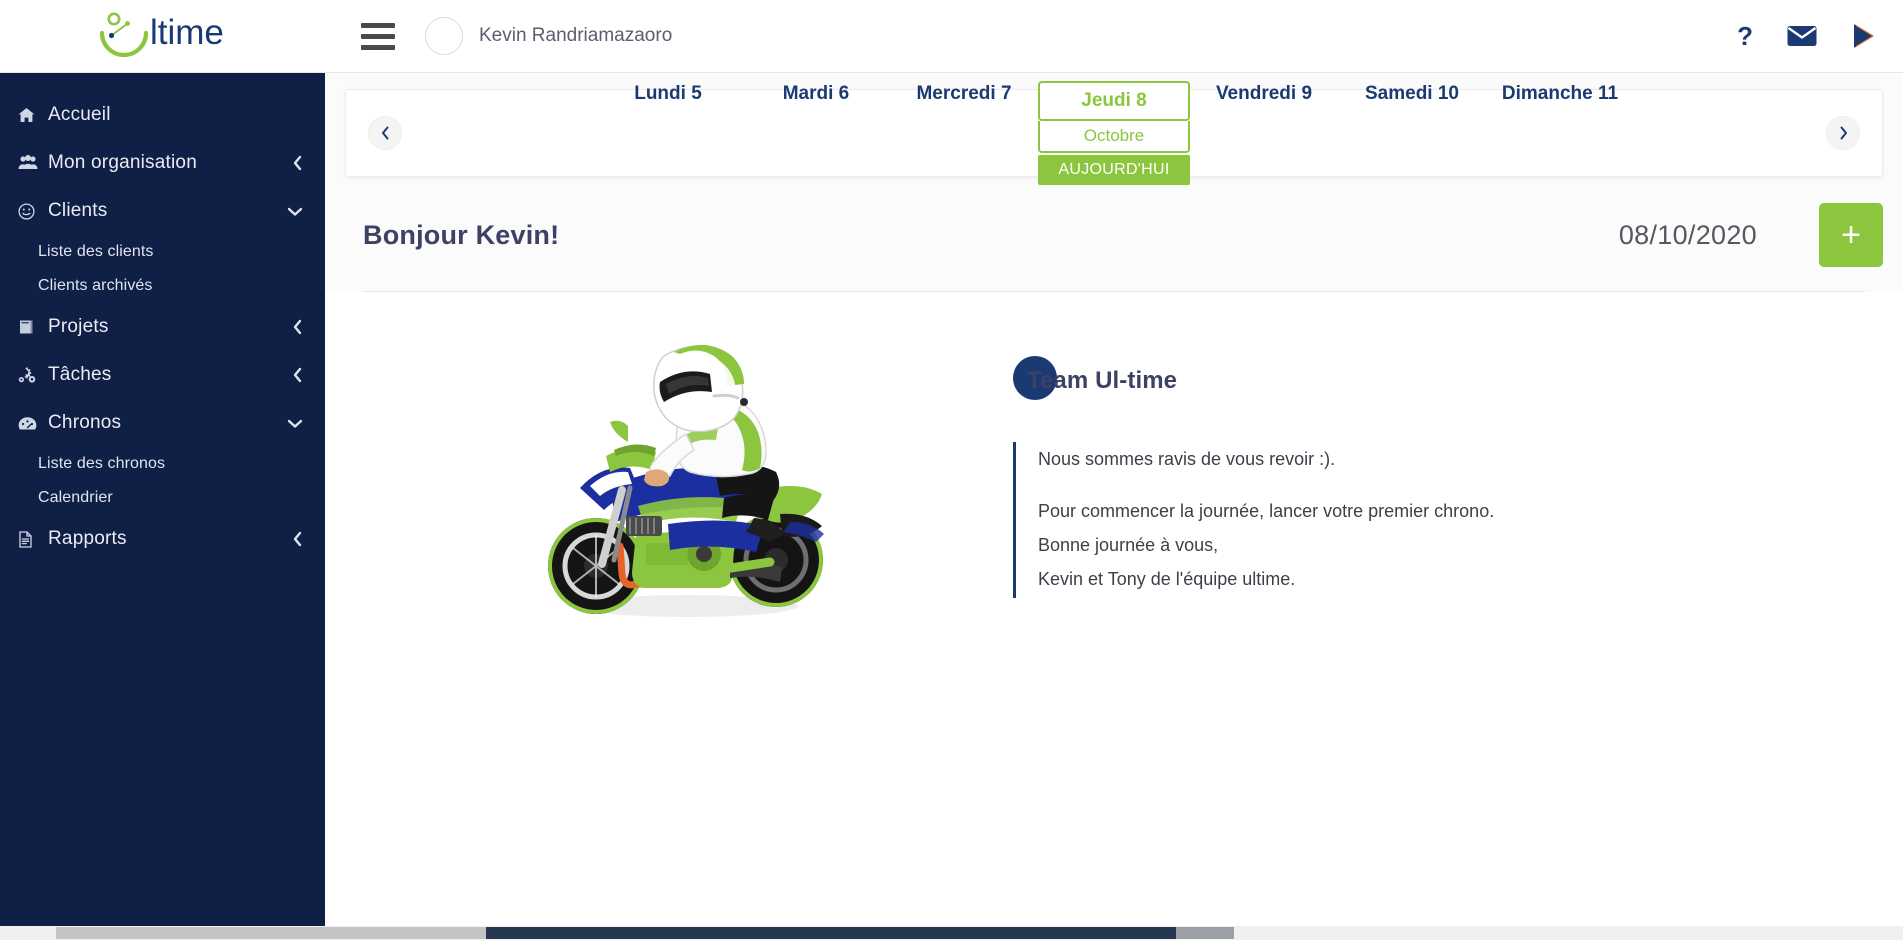 This screenshot has height=940, width=1903. Describe the element at coordinates (1187, 459) in the screenshot. I see `message-line-1: Nous sommes ravis de vous revoir :).` at that location.